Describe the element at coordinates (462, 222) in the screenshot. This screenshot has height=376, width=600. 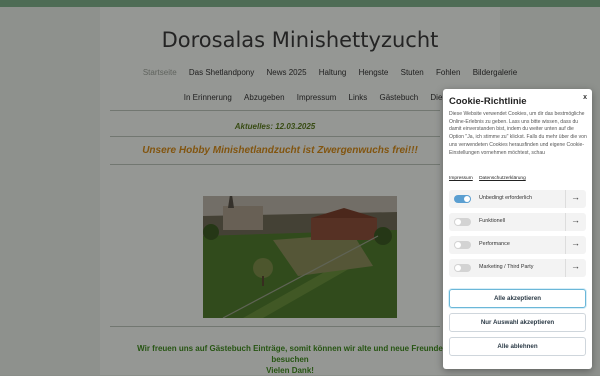
I see `functional-toggle` at that location.